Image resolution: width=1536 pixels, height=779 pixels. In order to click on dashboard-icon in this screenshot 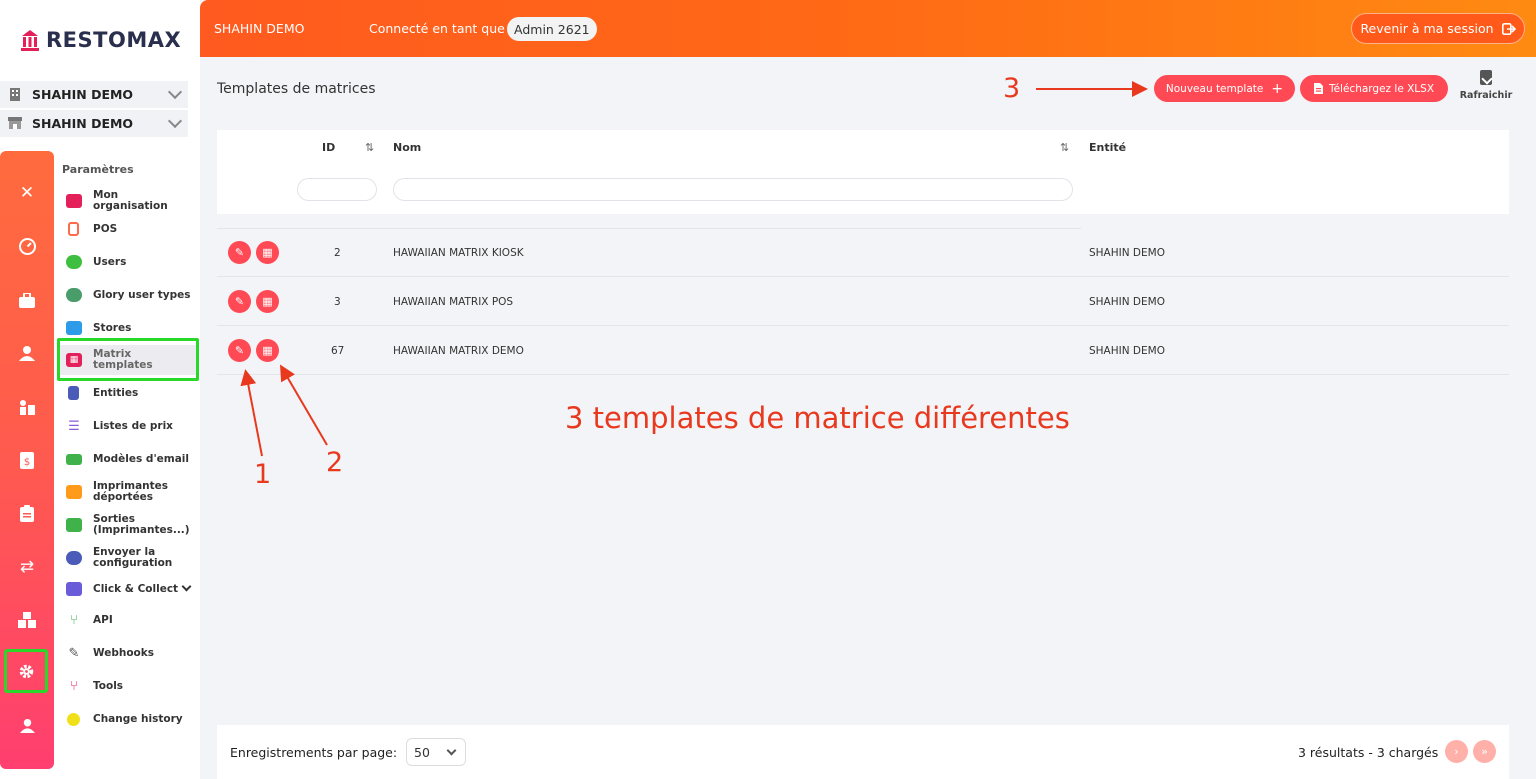, I will do `click(27, 246)`.